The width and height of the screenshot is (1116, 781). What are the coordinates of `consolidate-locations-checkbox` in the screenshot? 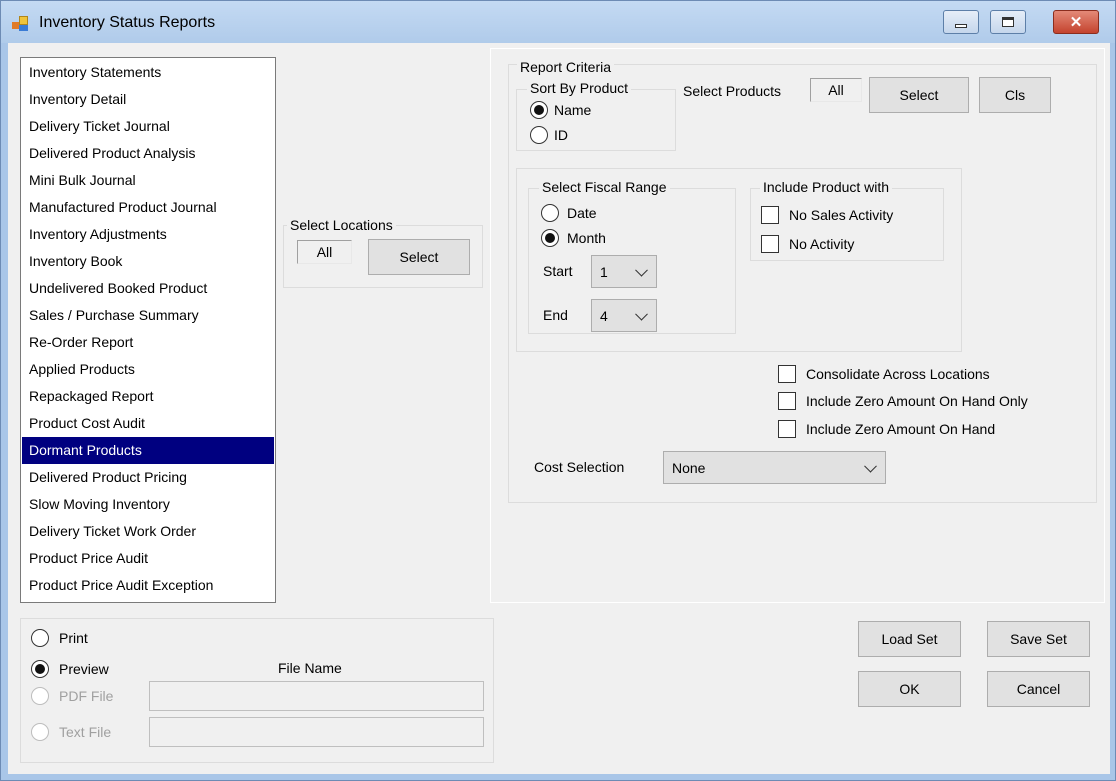 It's located at (787, 374).